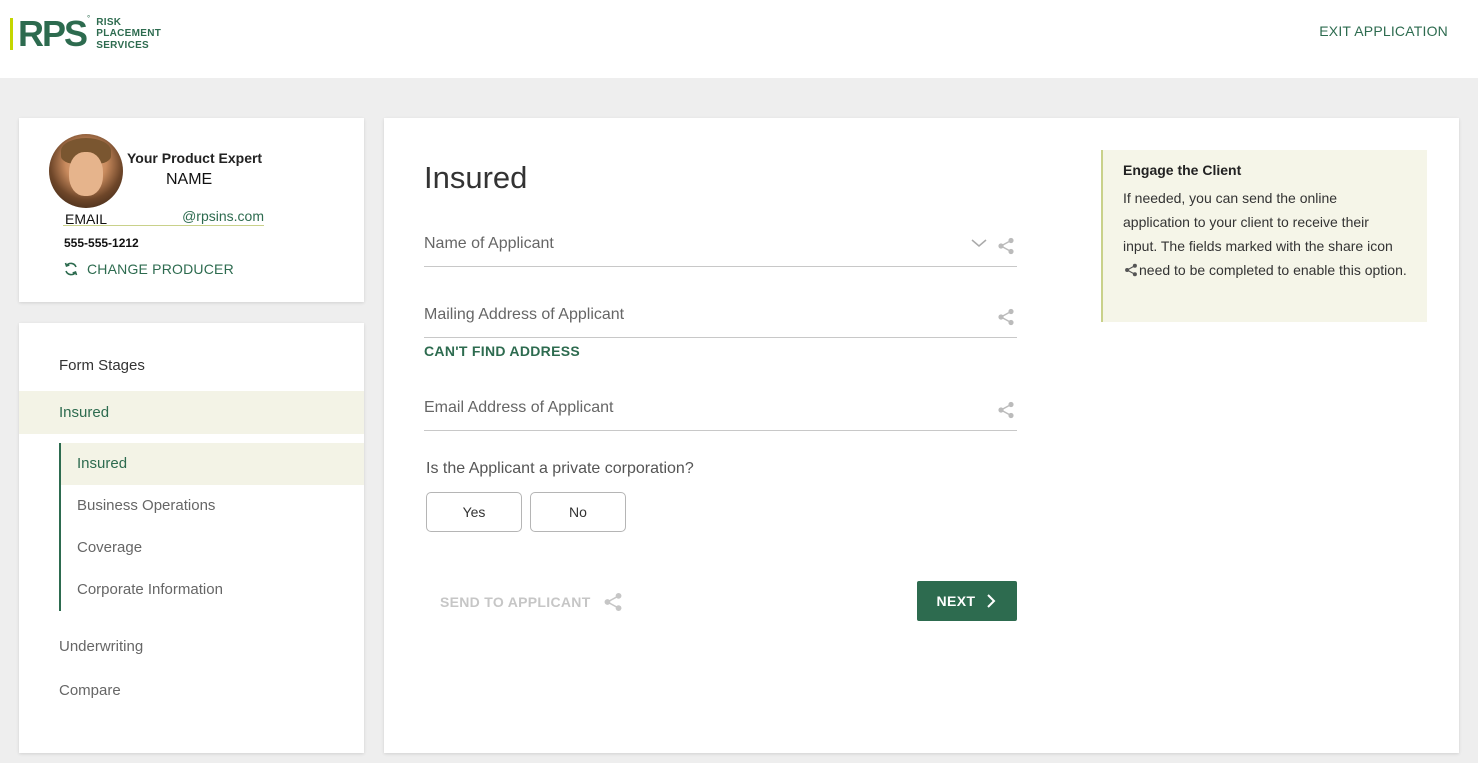  What do you see at coordinates (109, 22) in the screenshot?
I see `logo-line-risk: RISK` at bounding box center [109, 22].